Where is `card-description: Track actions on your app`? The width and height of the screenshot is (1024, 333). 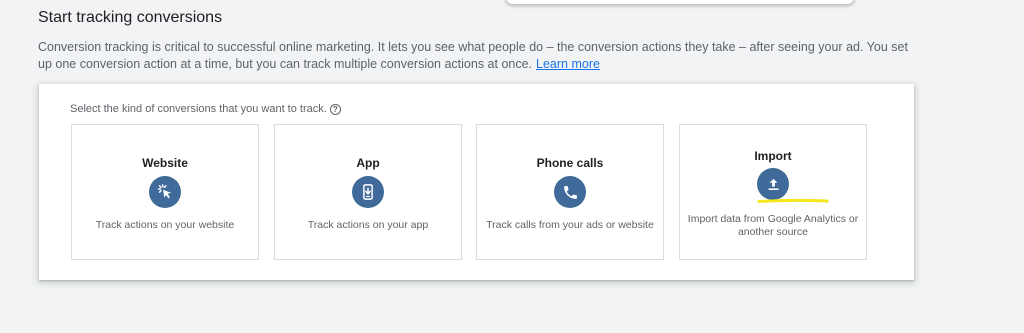 card-description: Track actions on your app is located at coordinates (368, 225).